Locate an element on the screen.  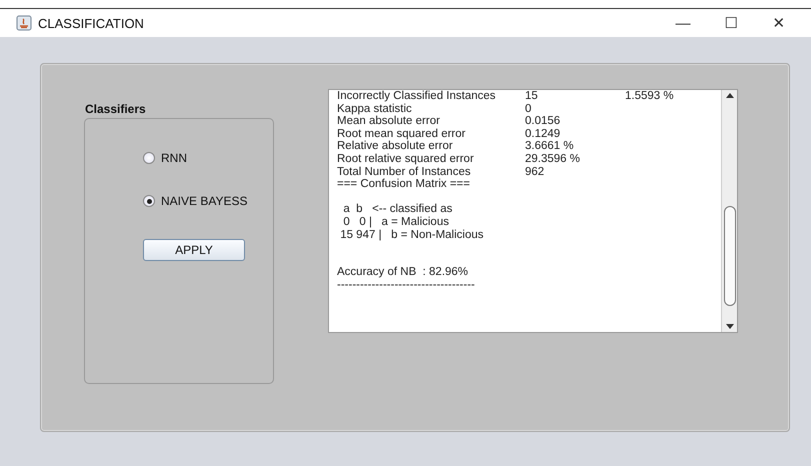
stat-value: 3.6661 % is located at coordinates (549, 146).